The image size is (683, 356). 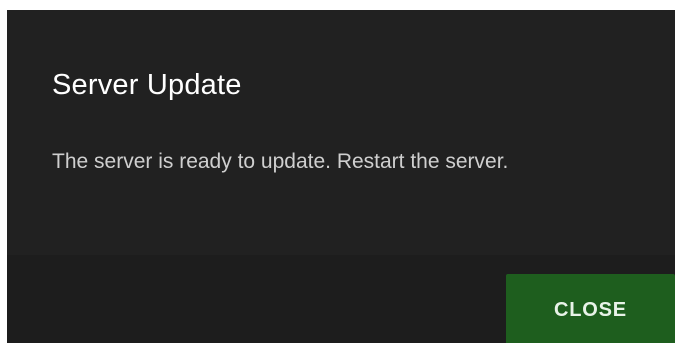 I want to click on dialog-title: Server Update, so click(x=147, y=85).